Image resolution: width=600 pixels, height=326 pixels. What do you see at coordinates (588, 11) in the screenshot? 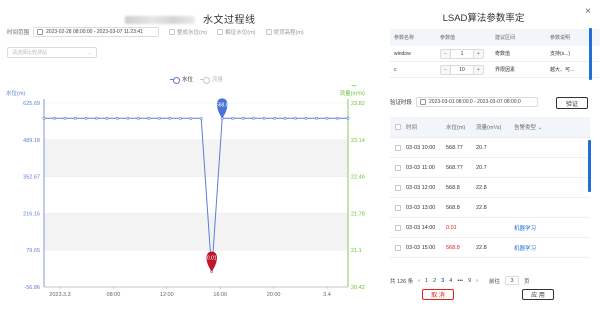
I see `close-icon: ×` at bounding box center [588, 11].